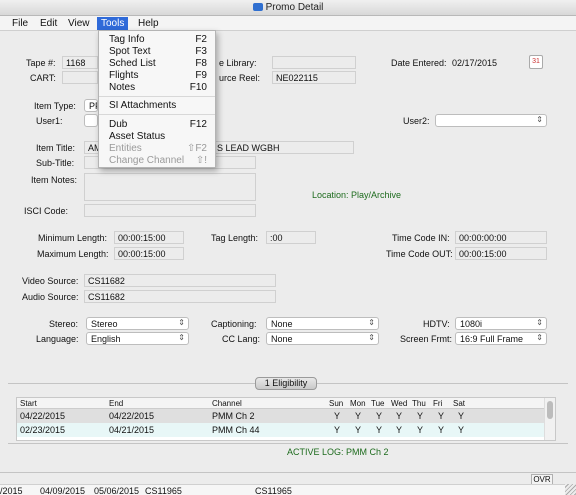  I want to click on item-title-label: Item Title:, so click(56, 148).